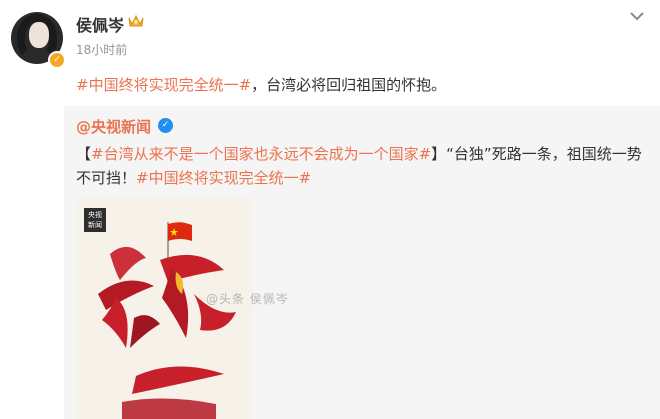  Describe the element at coordinates (101, 49) in the screenshot. I see `post-time: 18小时前` at that location.